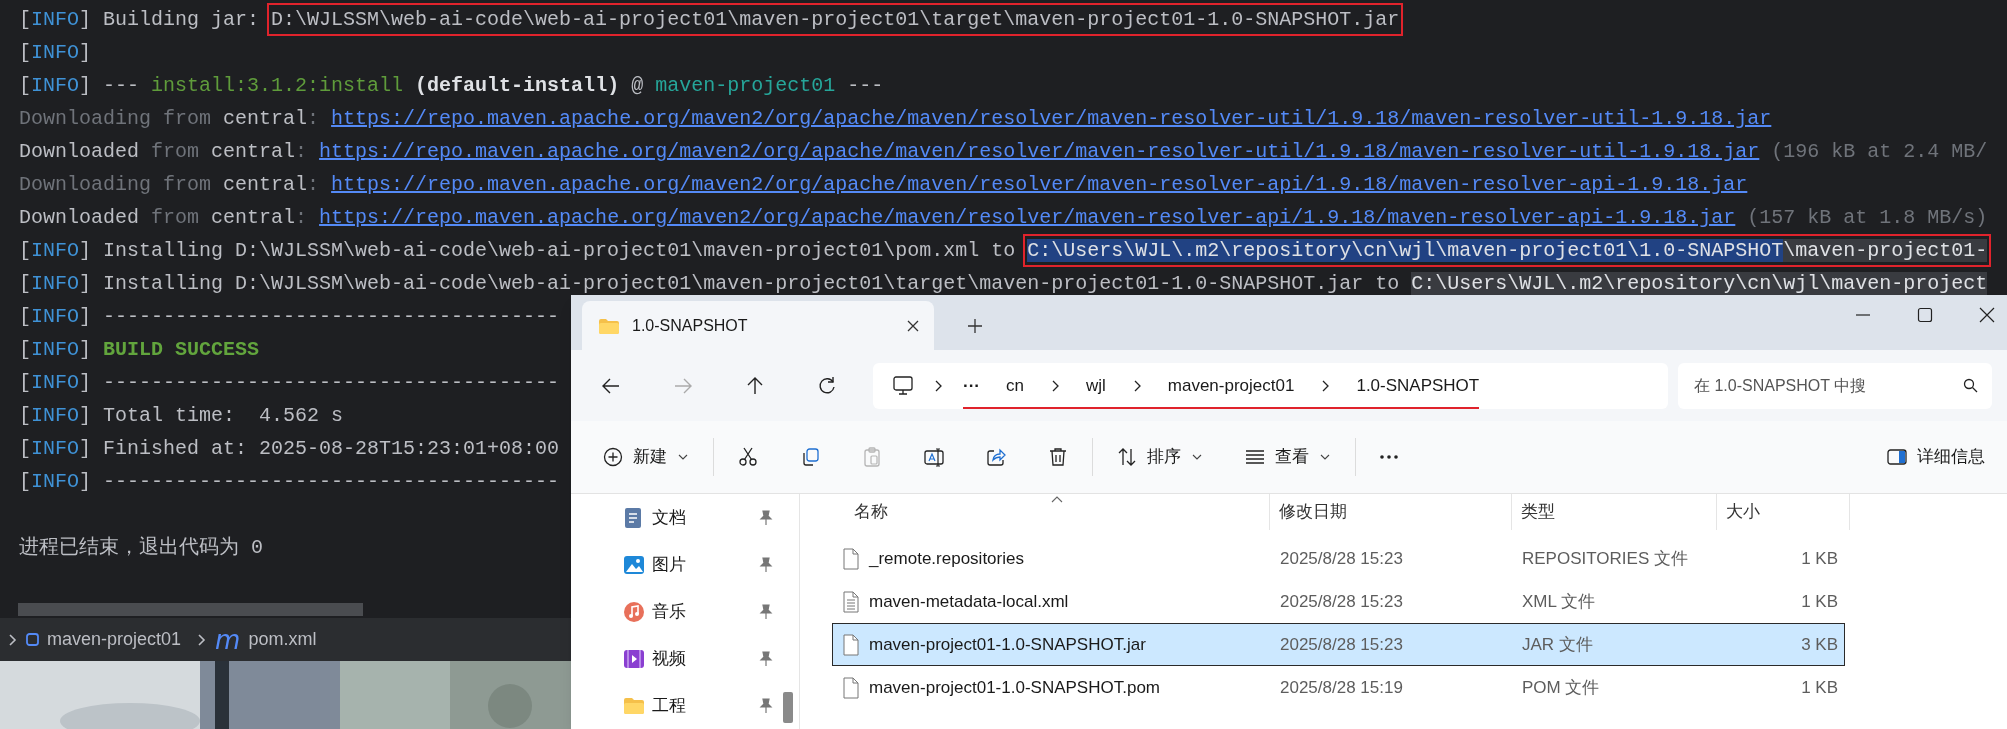 This screenshot has height=729, width=2007. Describe the element at coordinates (1561, 687) in the screenshot. I see `file-type: POM 文件` at that location.